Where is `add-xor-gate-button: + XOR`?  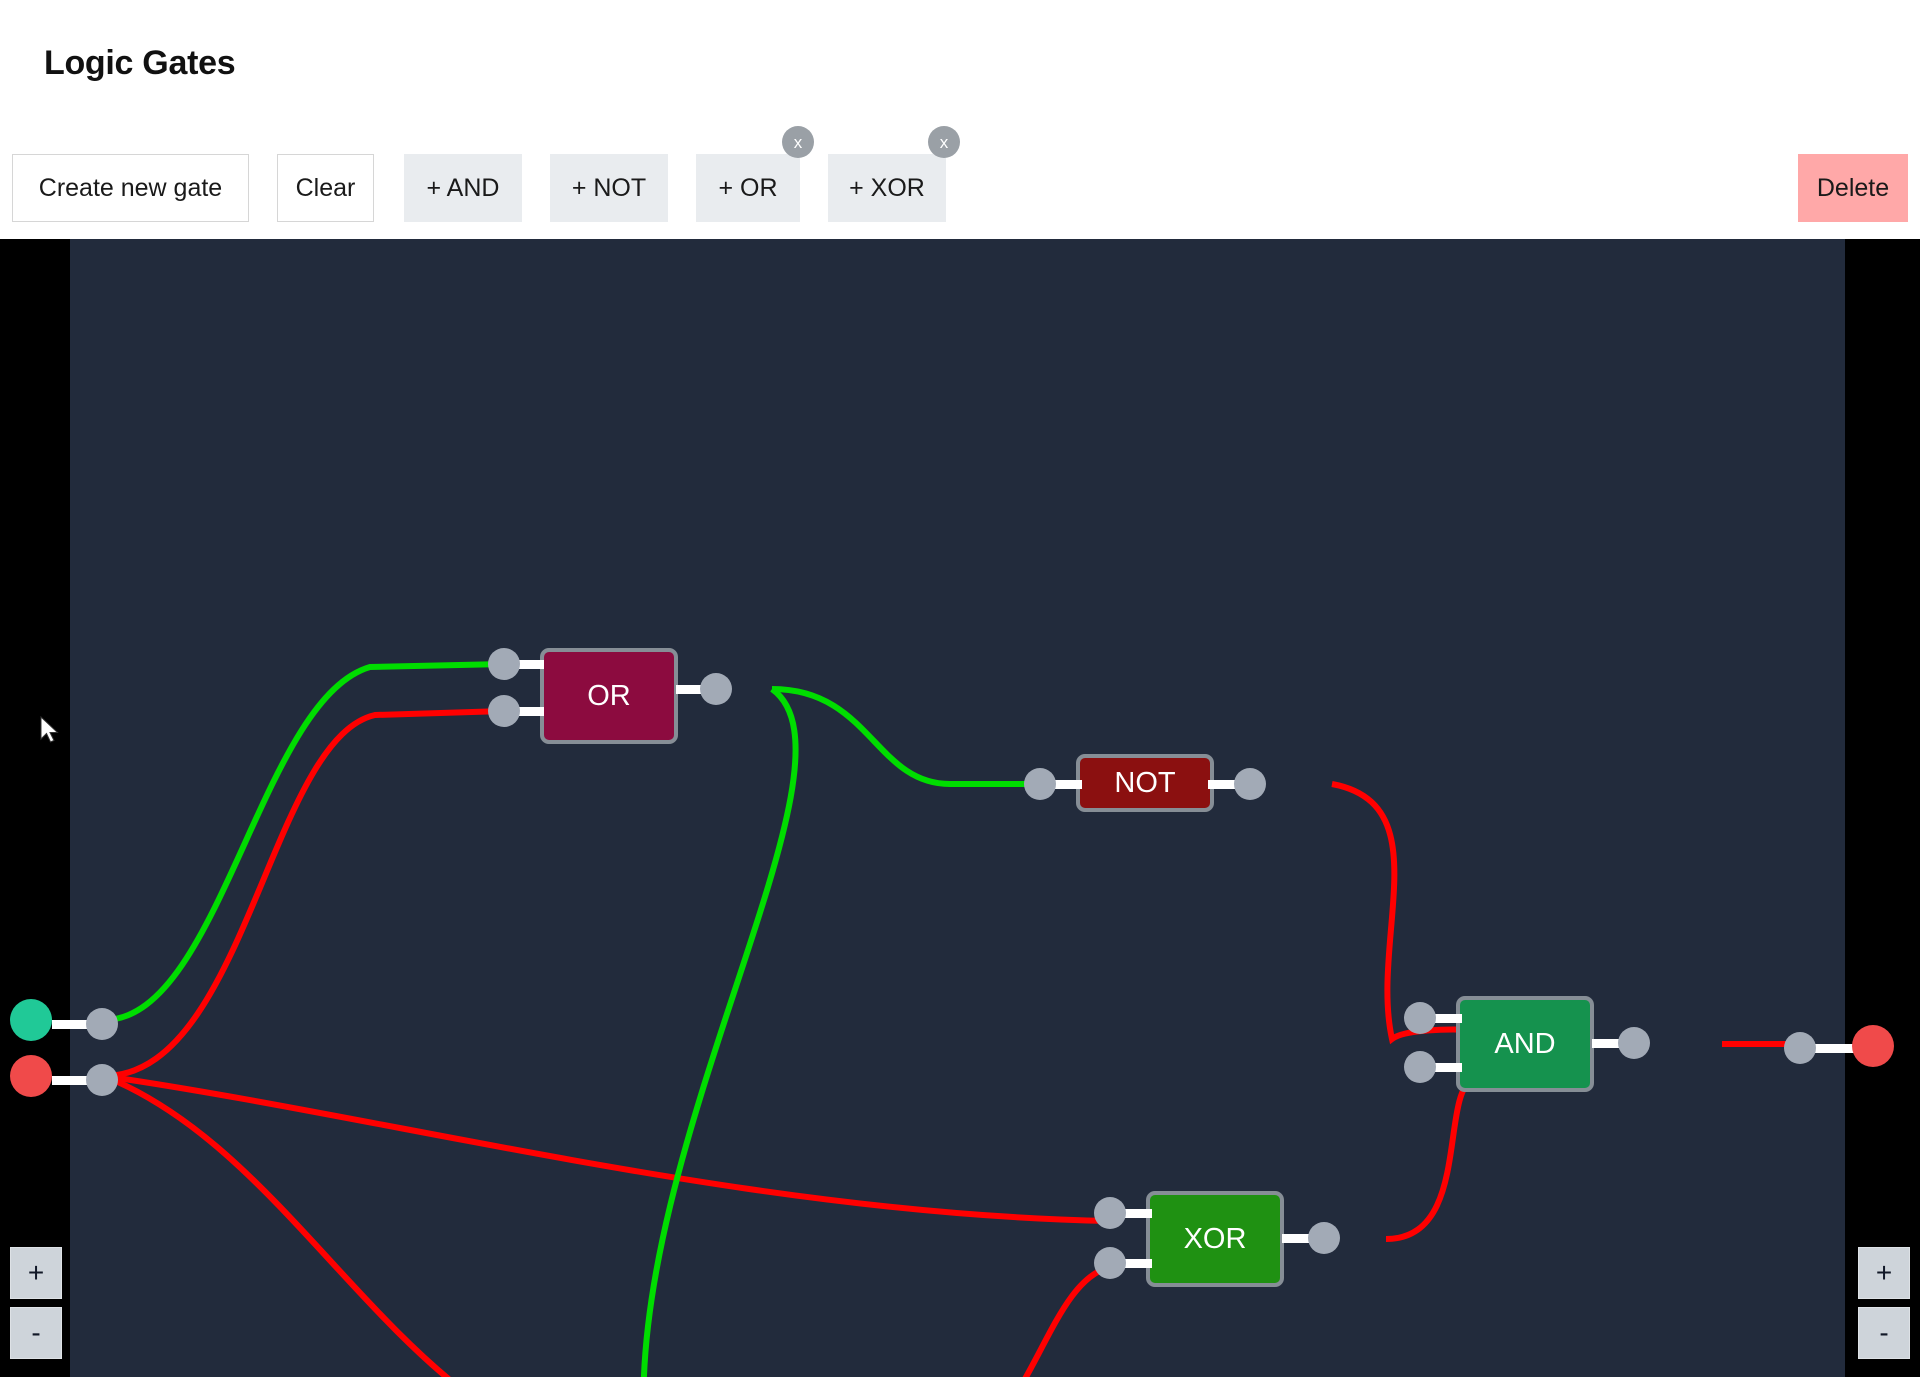
add-xor-gate-button: + XOR is located at coordinates (887, 188).